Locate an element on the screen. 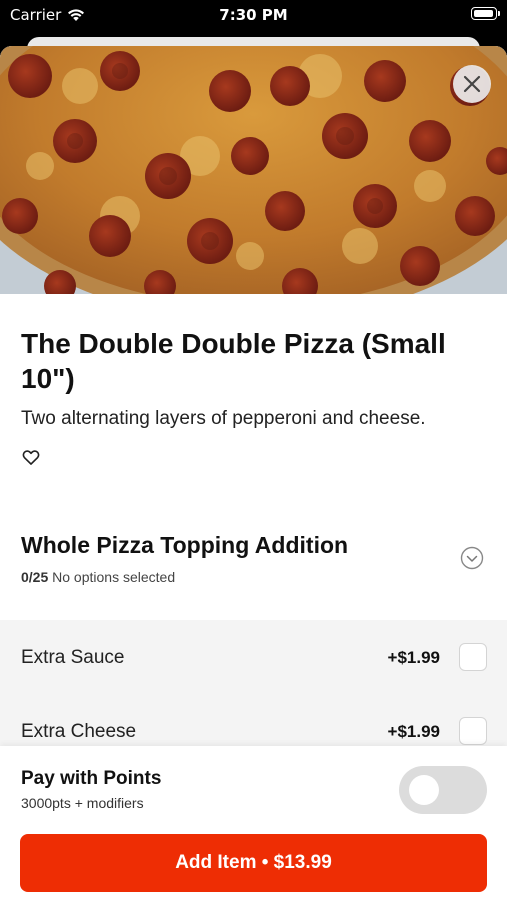  chevron-down-icon is located at coordinates (472, 558).